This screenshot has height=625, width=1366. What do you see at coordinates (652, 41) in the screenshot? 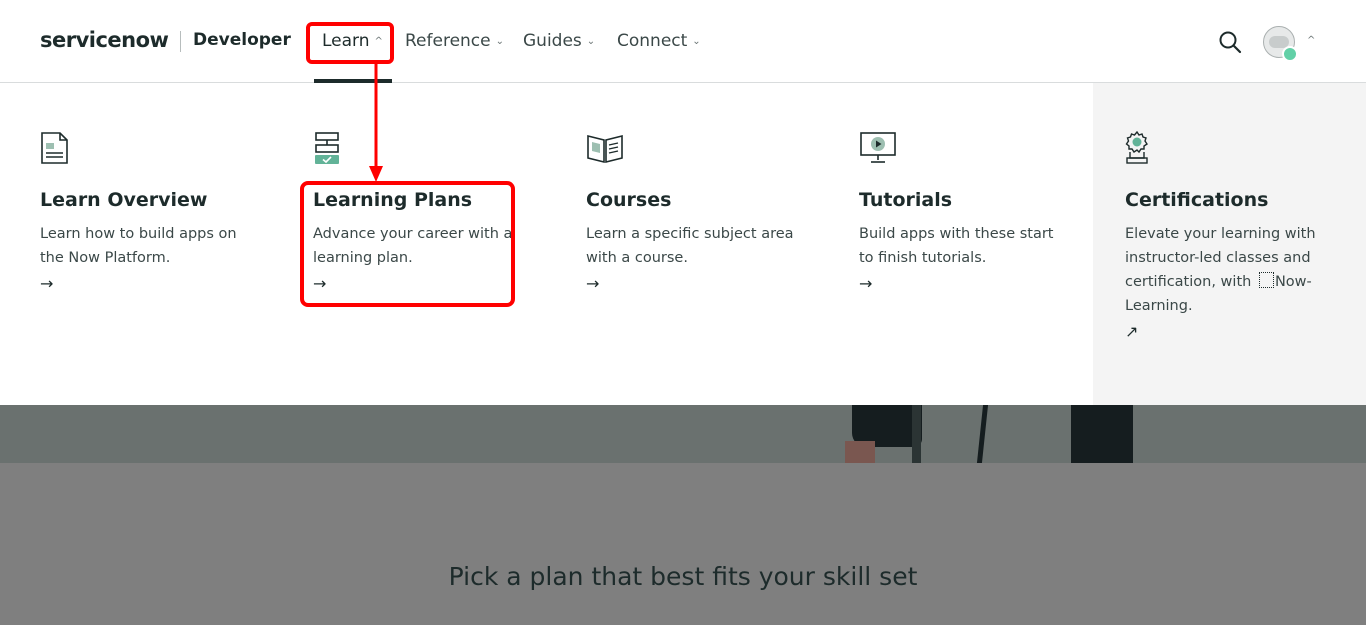
I see `nav-connect-label: Connect` at bounding box center [652, 41].